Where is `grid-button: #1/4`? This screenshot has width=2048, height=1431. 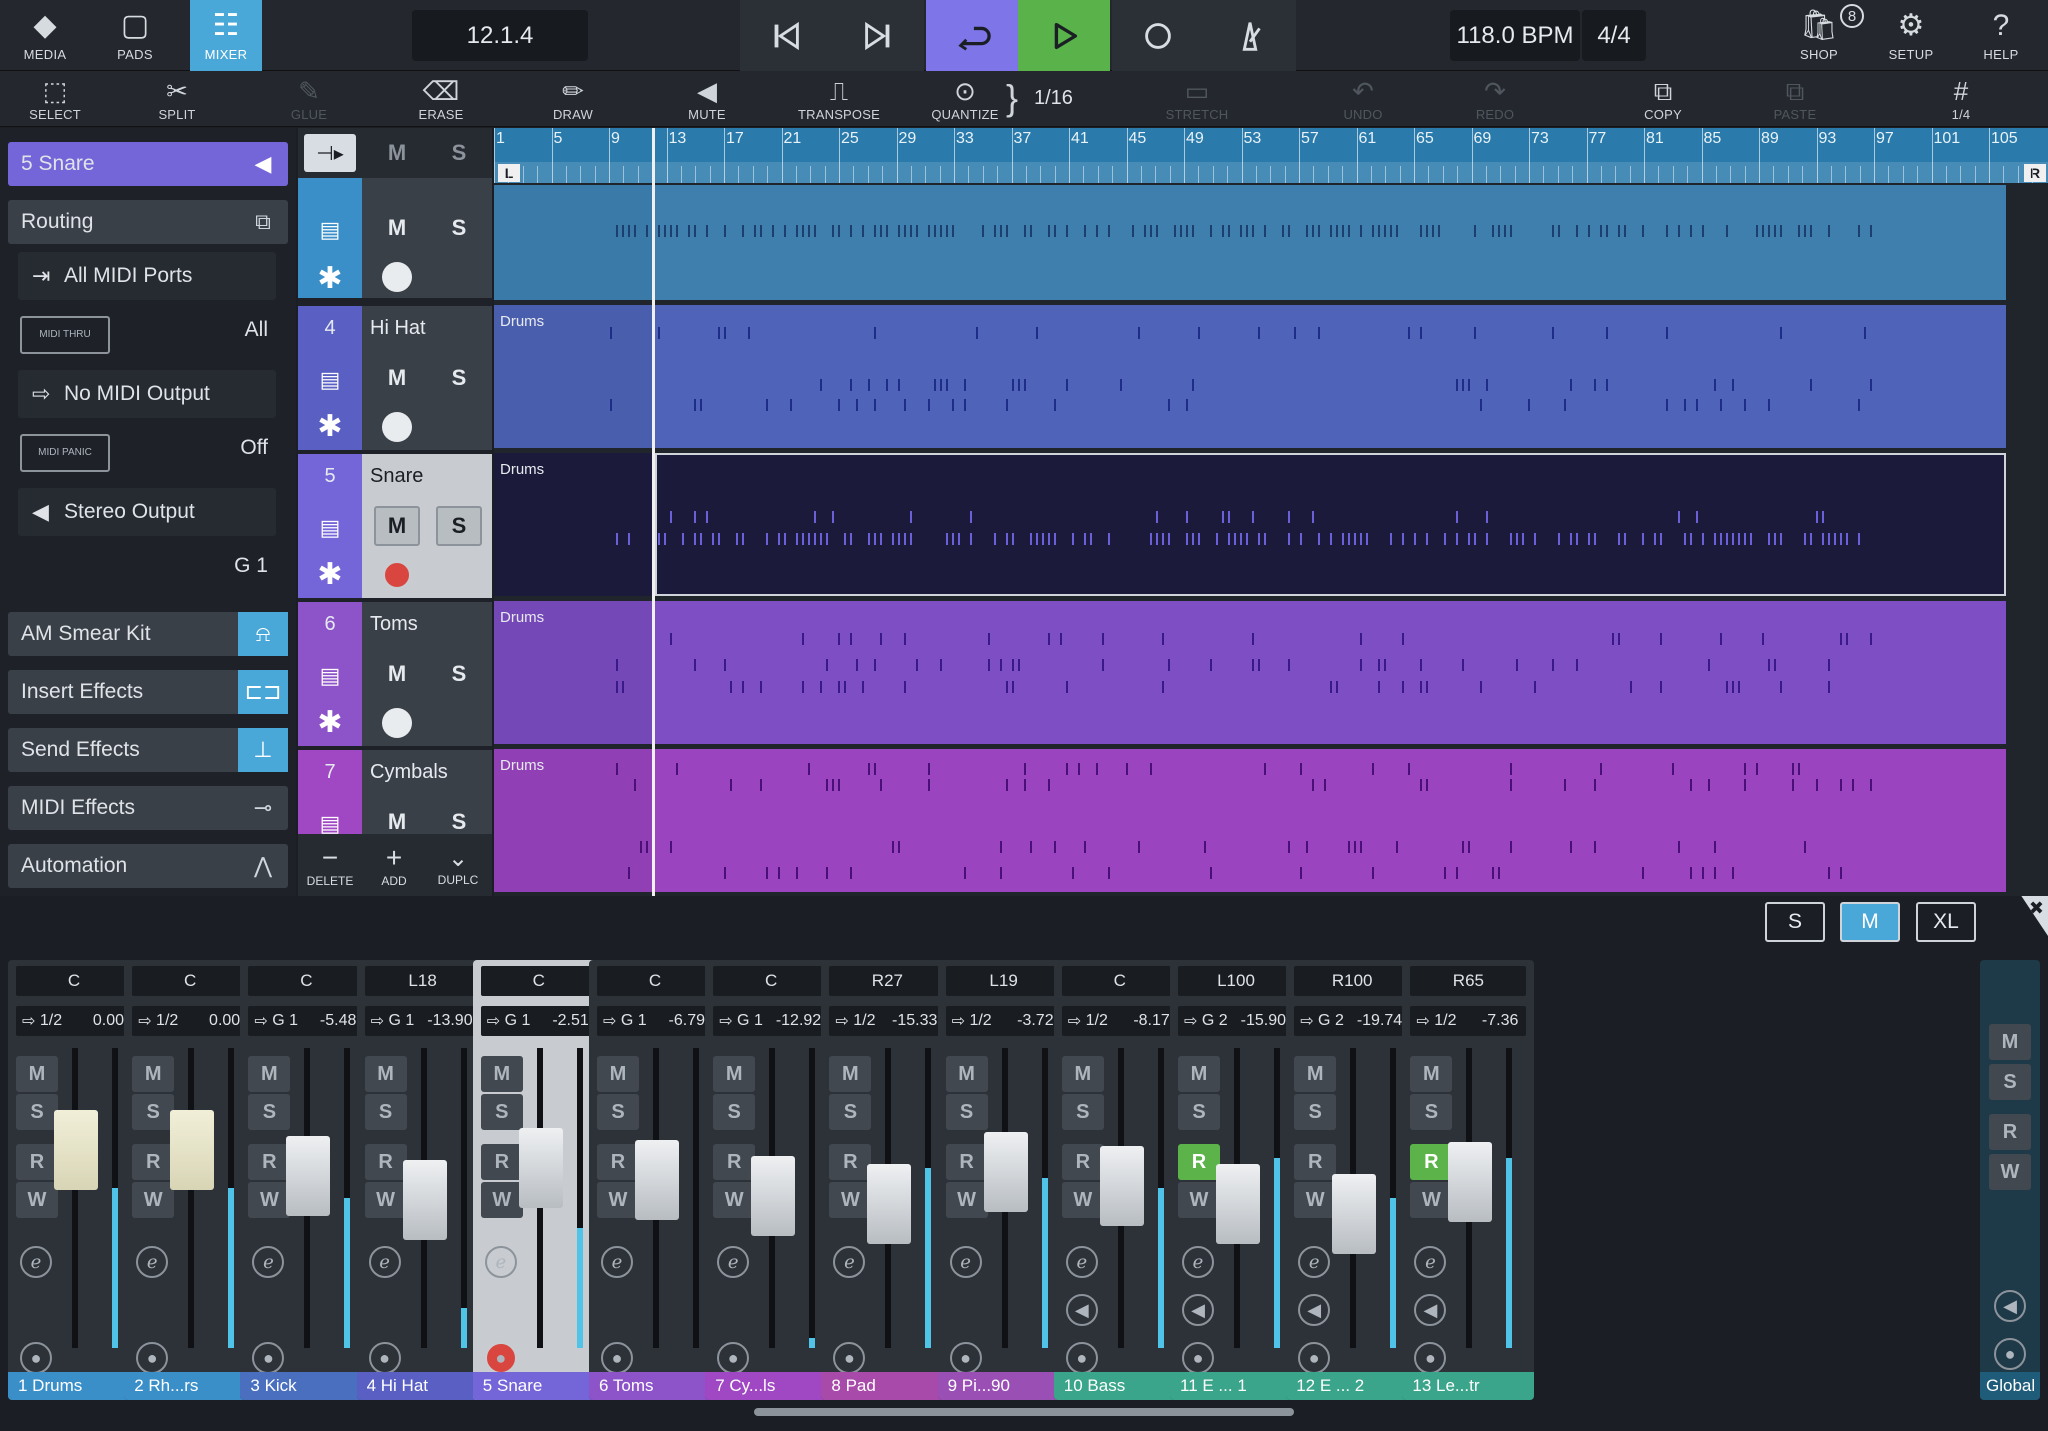
grid-button: #1/4 is located at coordinates (1961, 99).